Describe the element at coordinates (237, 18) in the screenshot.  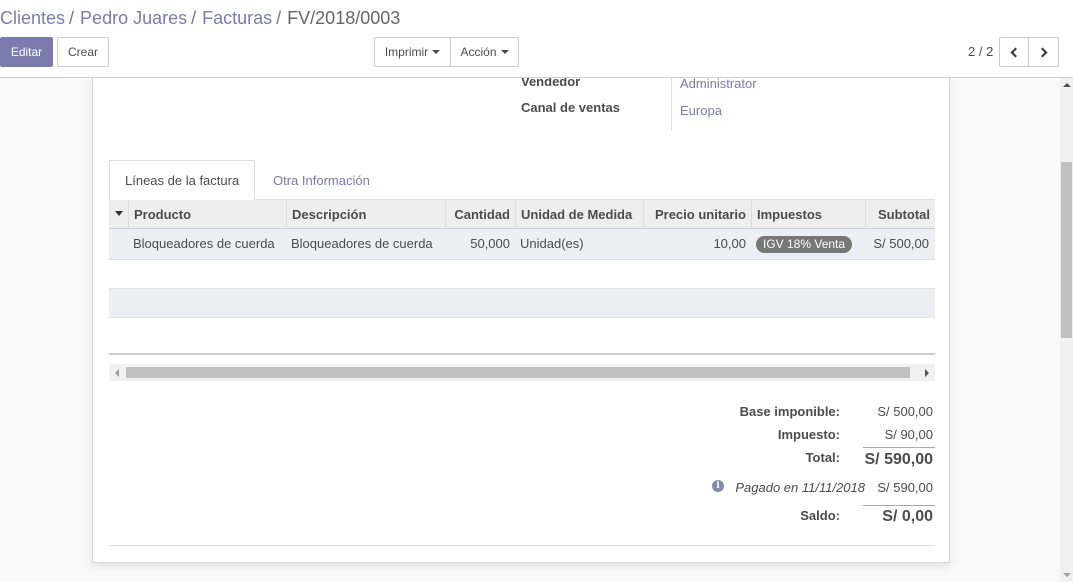
I see `breadcrumb-facturas: Facturas` at that location.